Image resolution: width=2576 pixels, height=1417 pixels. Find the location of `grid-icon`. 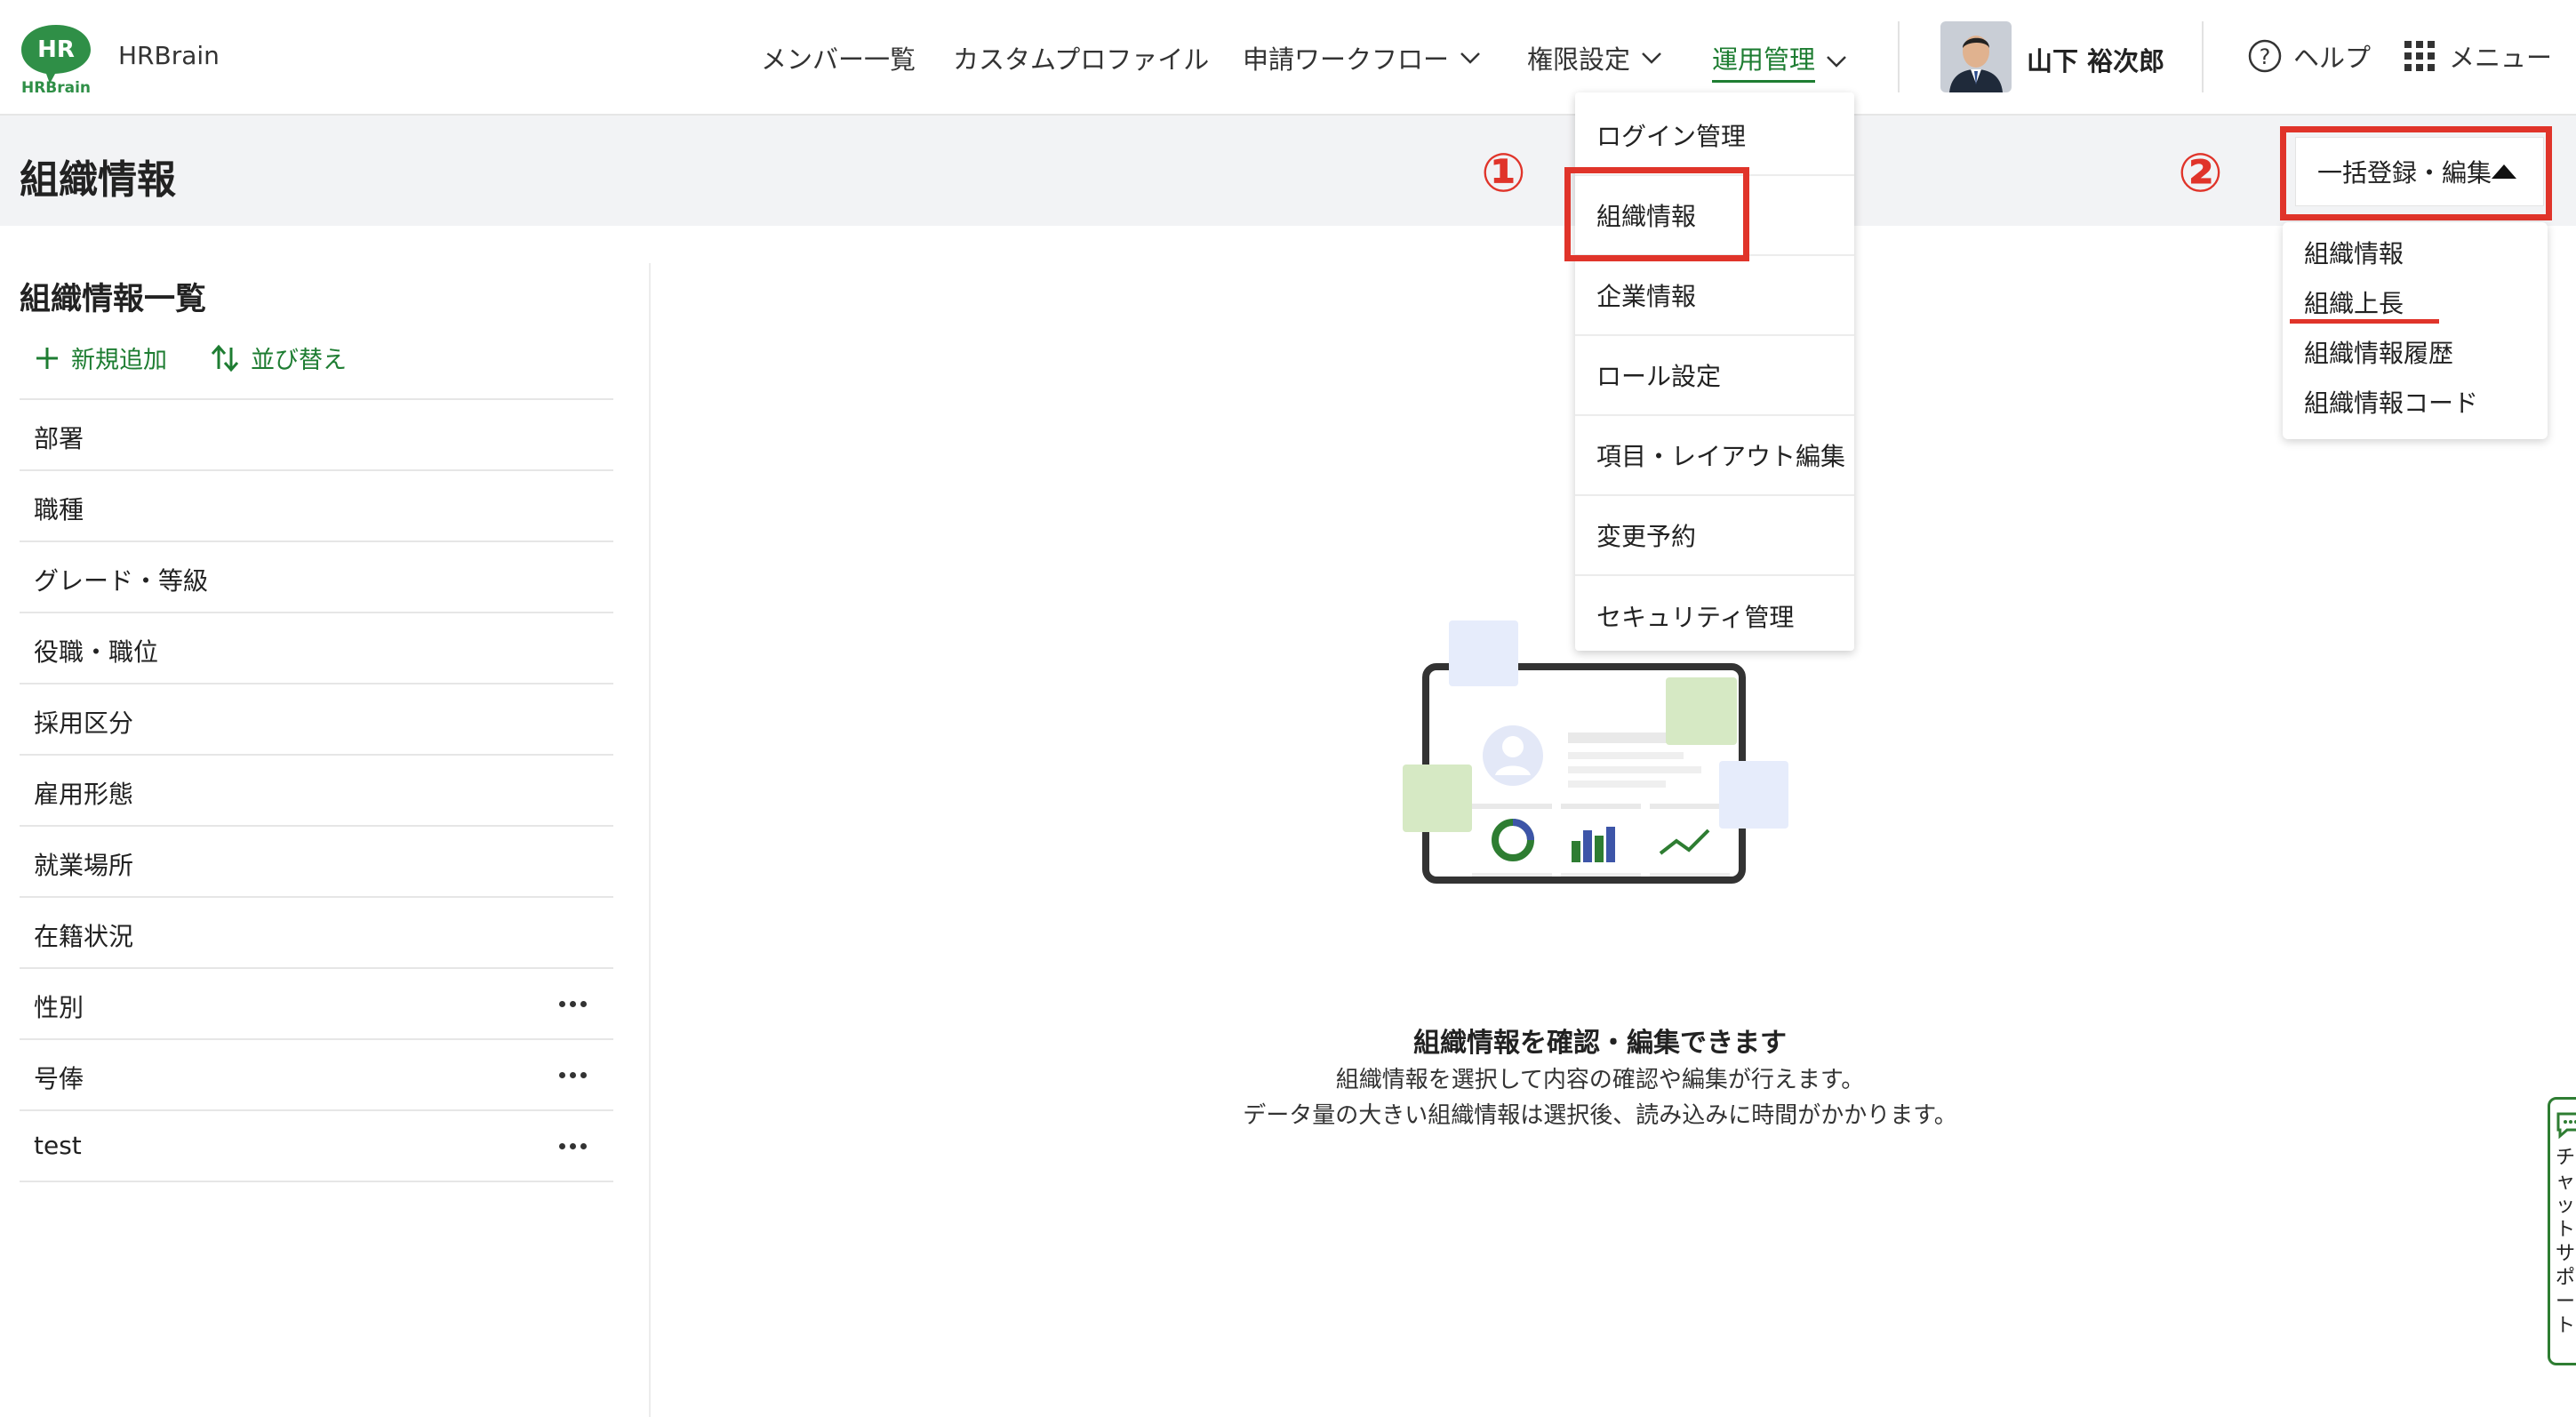

grid-icon is located at coordinates (2419, 56).